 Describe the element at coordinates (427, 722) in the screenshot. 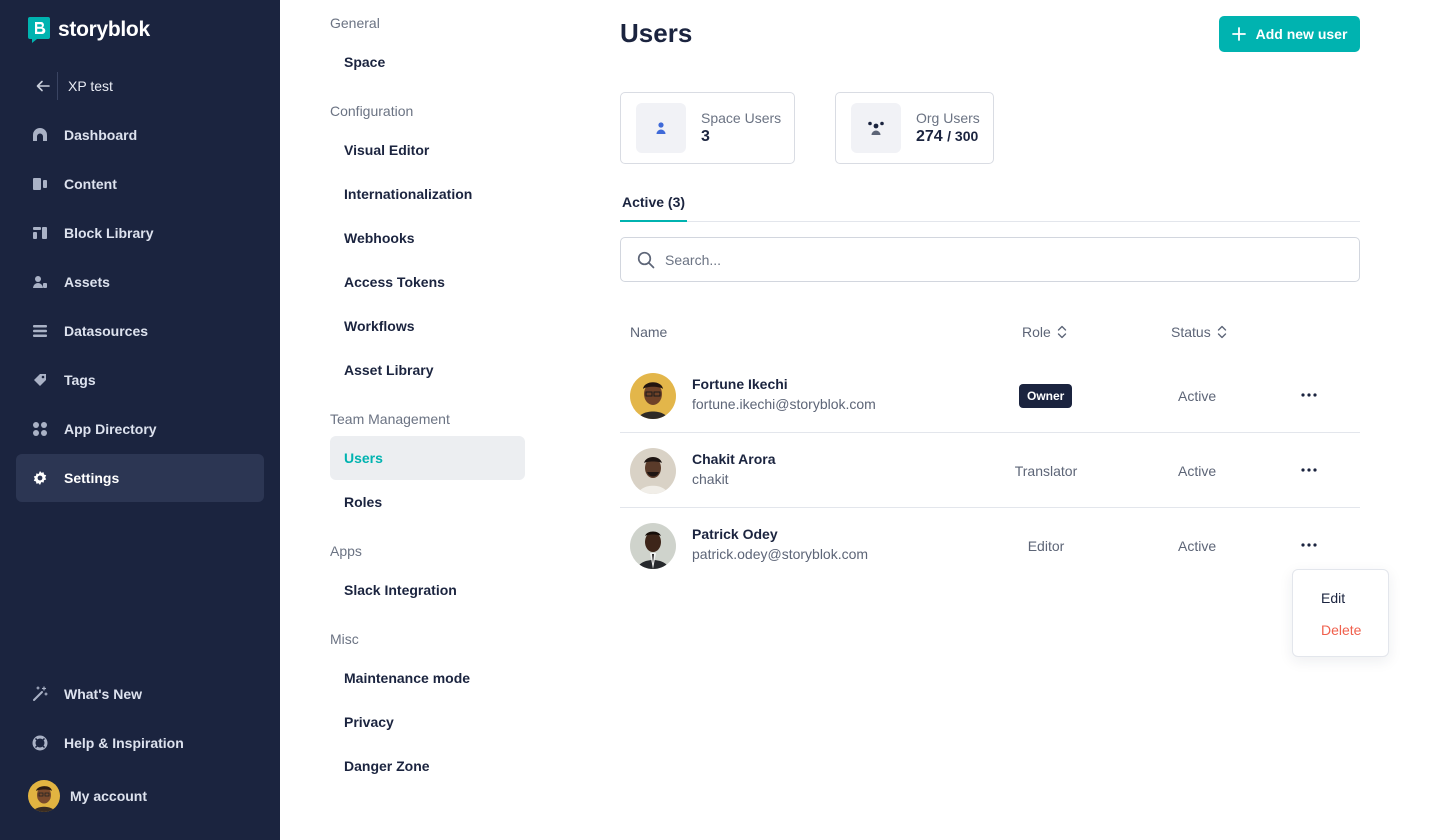

I see `settings-item-privacy: Privacy` at that location.